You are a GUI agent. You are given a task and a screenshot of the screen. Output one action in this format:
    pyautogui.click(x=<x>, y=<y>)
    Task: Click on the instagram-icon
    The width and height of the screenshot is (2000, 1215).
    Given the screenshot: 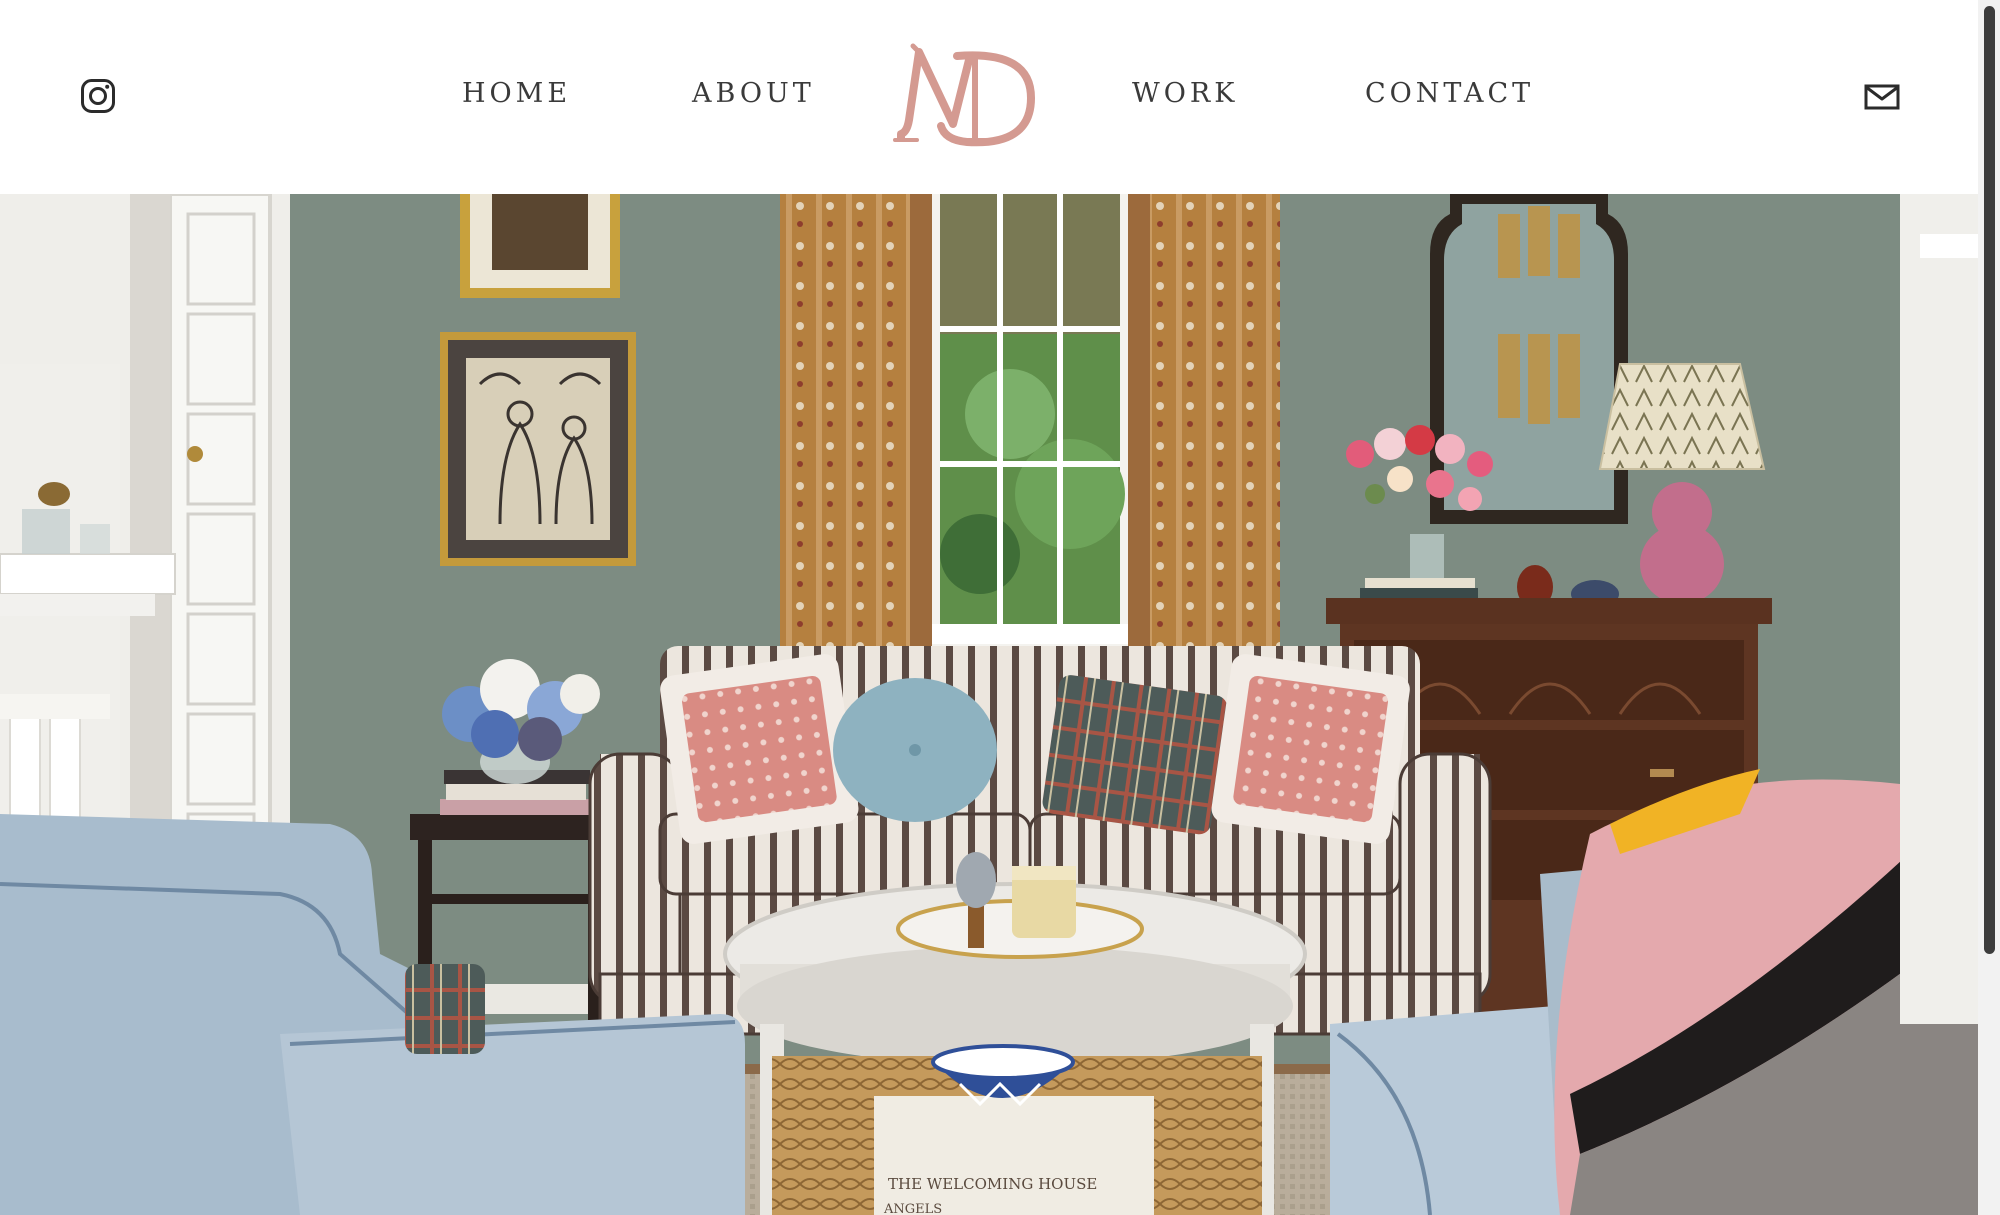 What is the action you would take?
    pyautogui.click(x=98, y=96)
    